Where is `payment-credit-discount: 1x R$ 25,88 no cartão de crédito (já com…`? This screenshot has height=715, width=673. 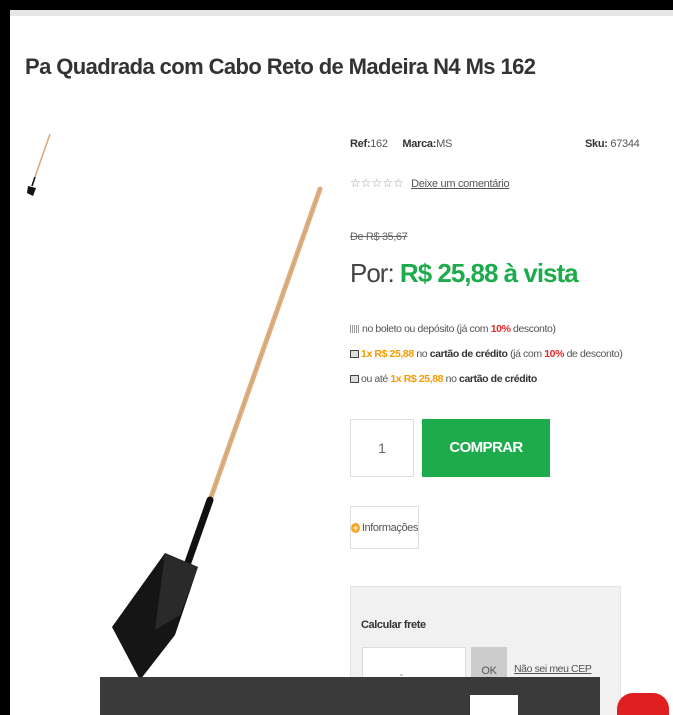
payment-credit-discount: 1x R$ 25,88 no cartão de crédito (já com… is located at coordinates (486, 354).